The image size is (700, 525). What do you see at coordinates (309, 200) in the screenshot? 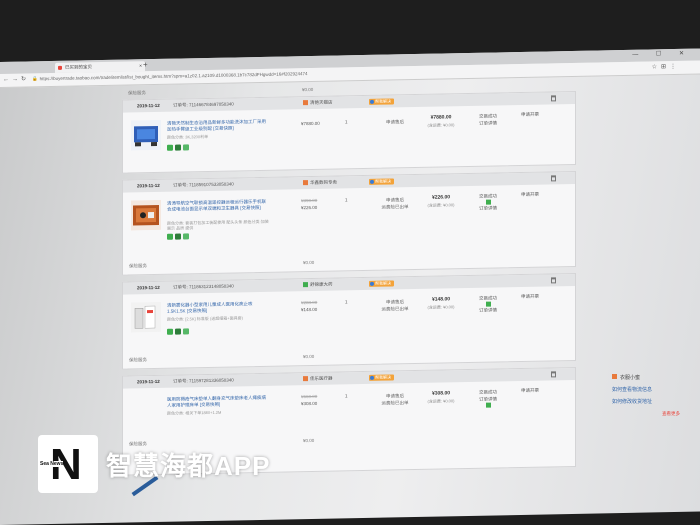
I see `original-price: ¥390.00` at bounding box center [309, 200].